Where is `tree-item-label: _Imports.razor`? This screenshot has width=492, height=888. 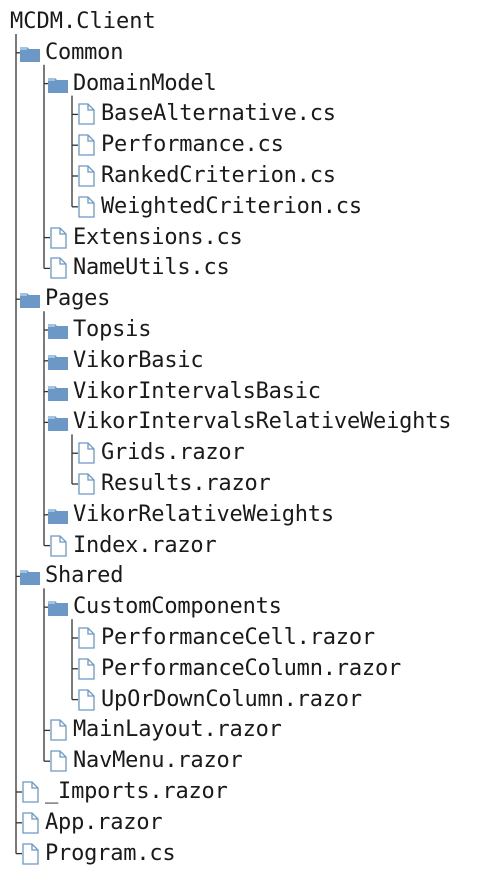
tree-item-label: _Imports.razor is located at coordinates (136, 791).